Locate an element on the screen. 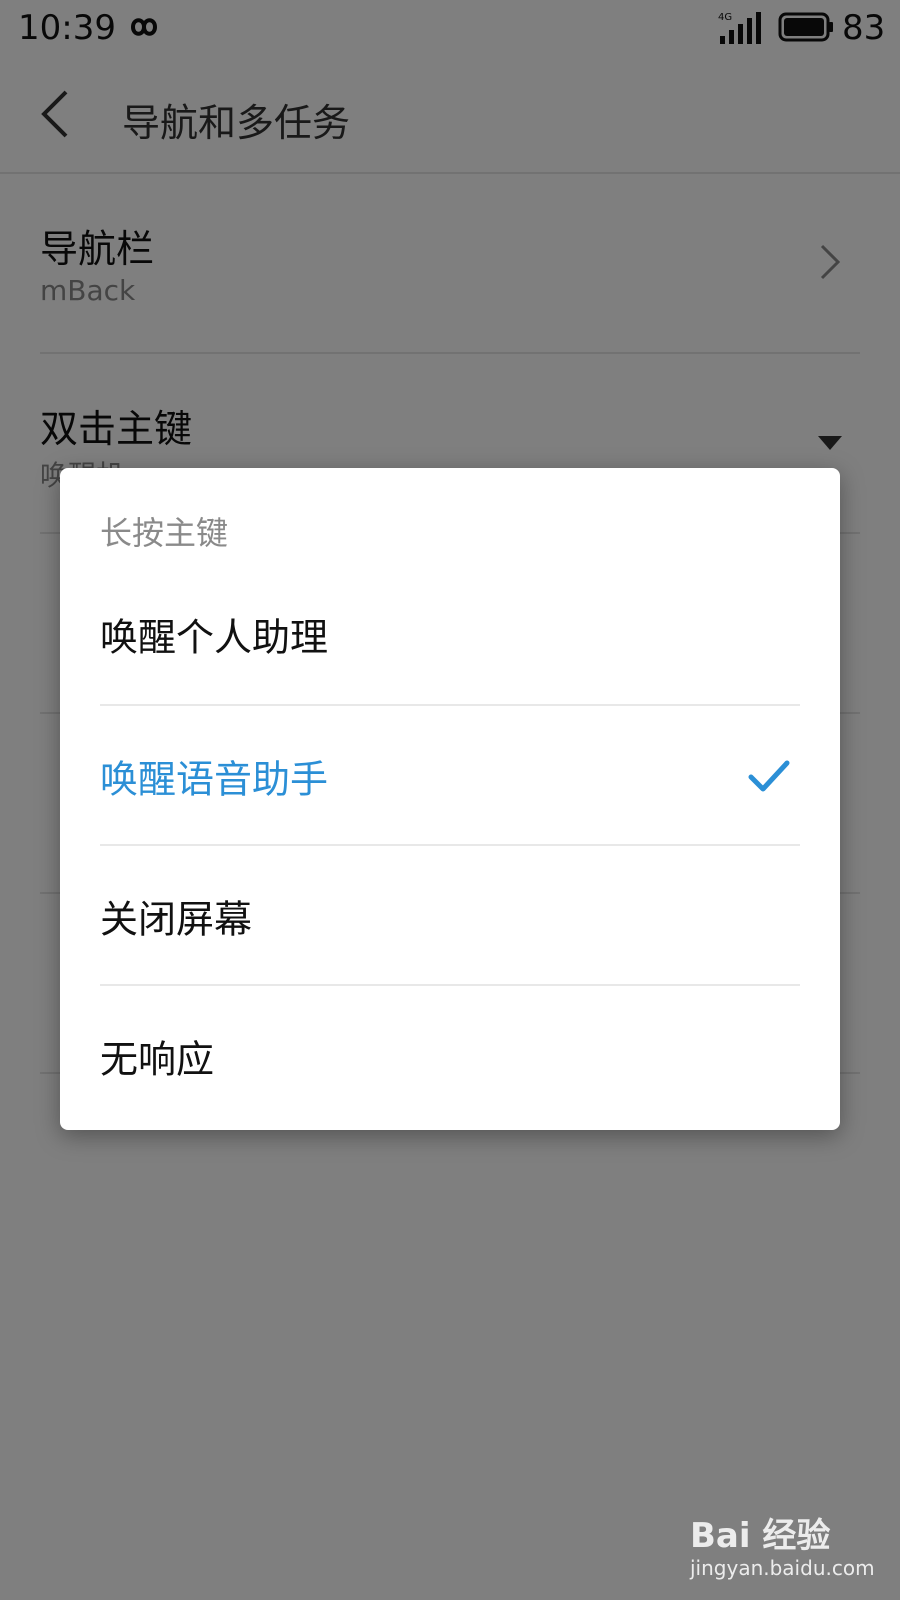  check-icon is located at coordinates (769, 776).